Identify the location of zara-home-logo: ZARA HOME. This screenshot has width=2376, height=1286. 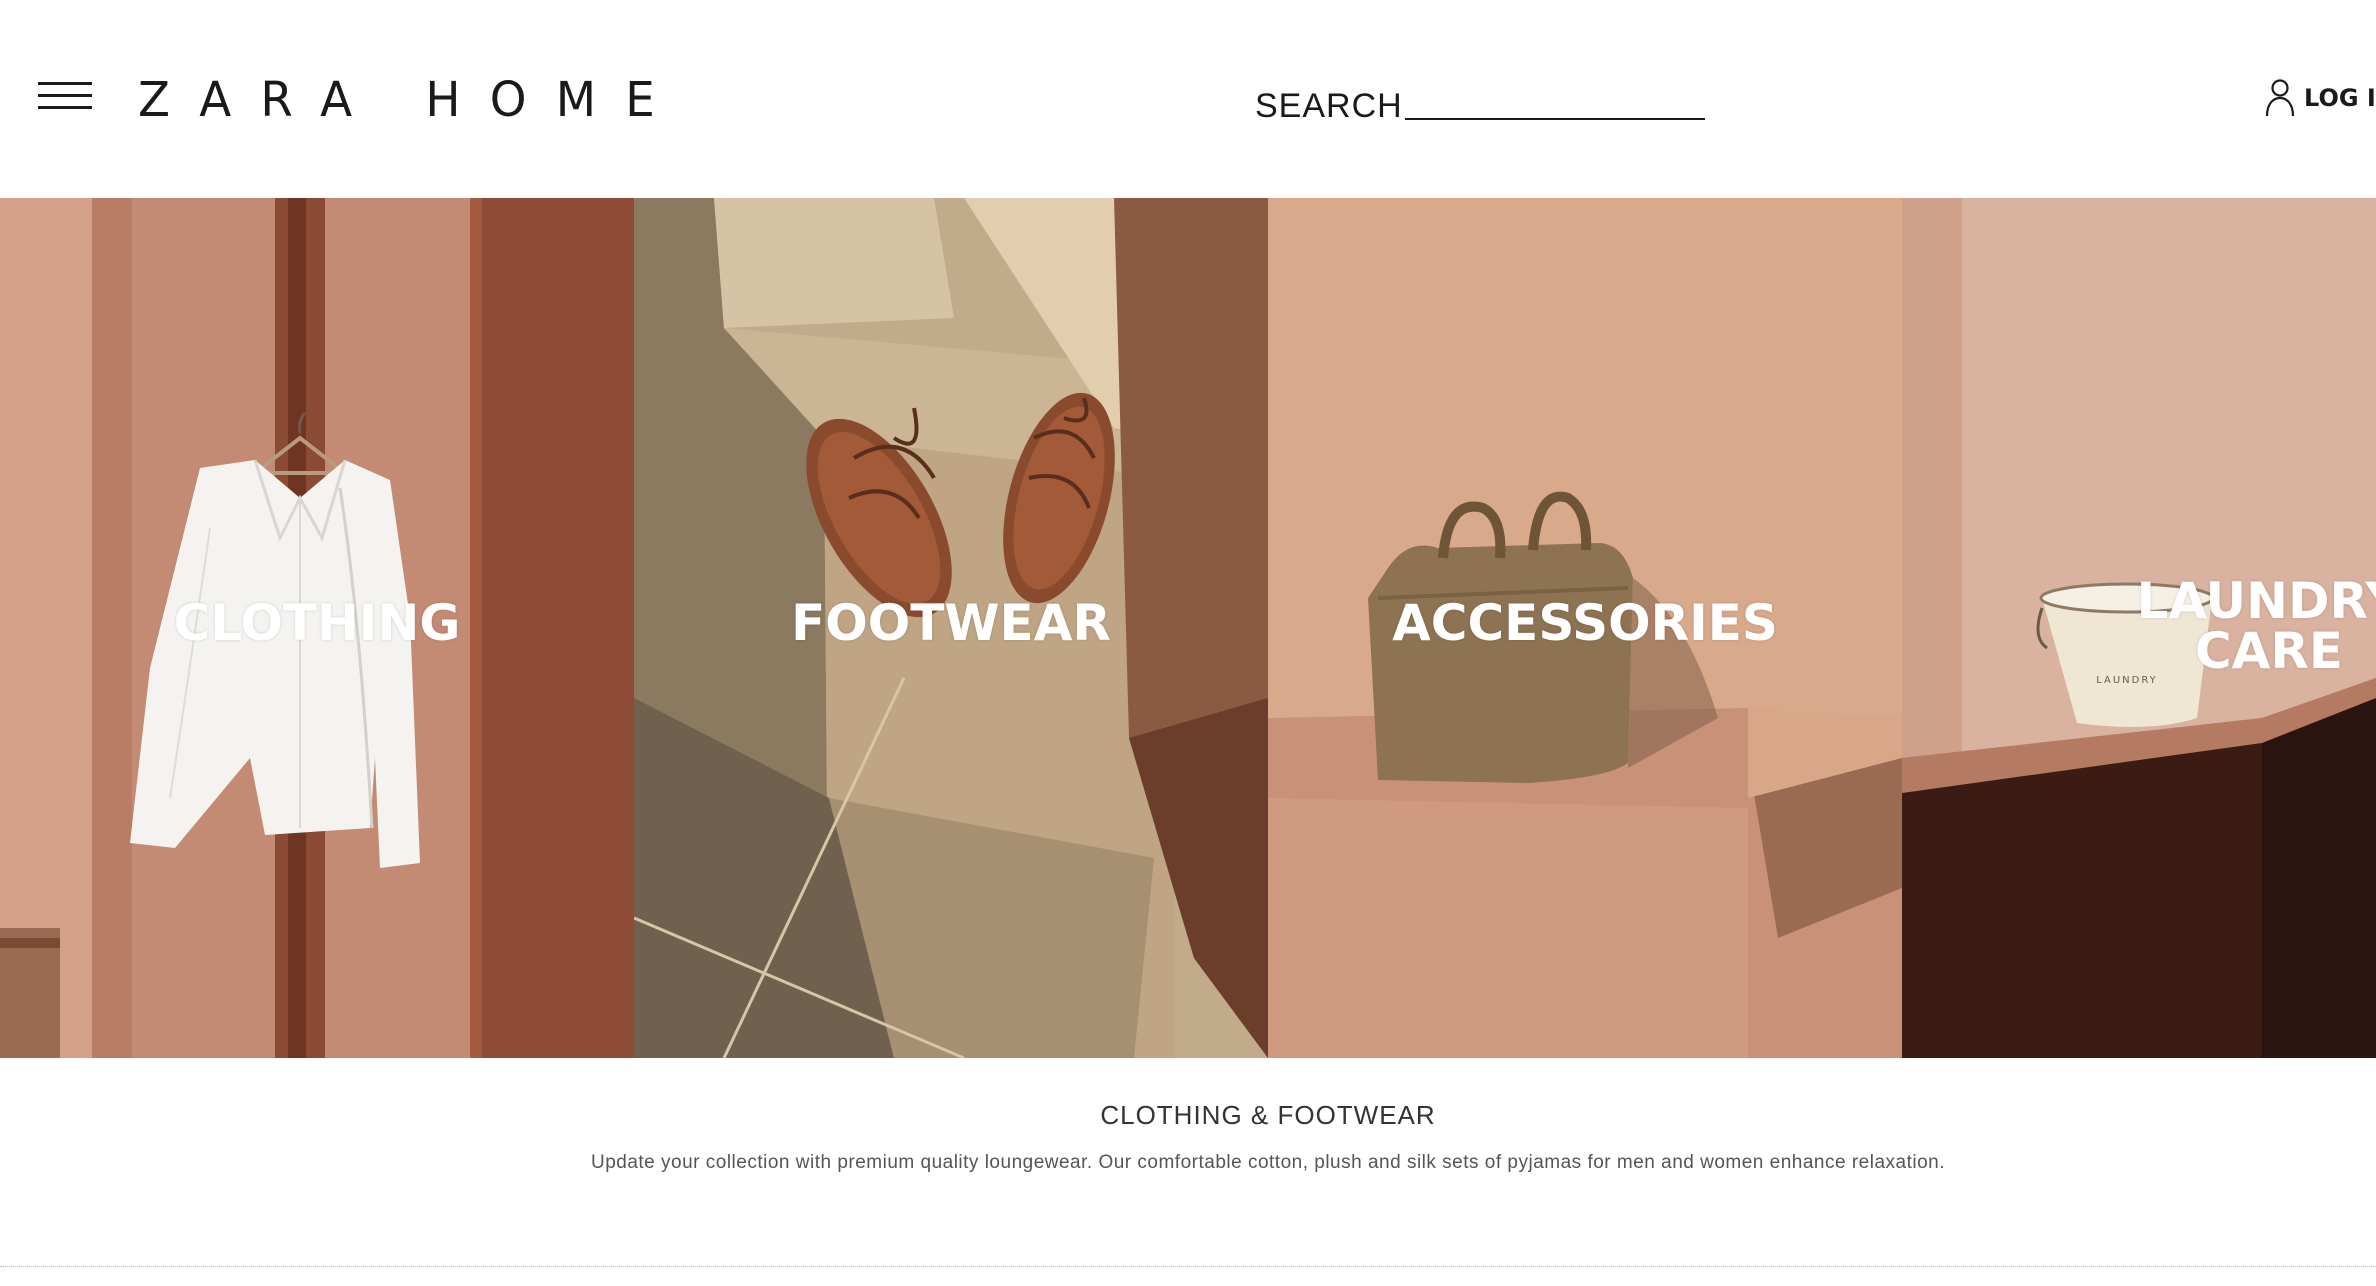
(411, 99).